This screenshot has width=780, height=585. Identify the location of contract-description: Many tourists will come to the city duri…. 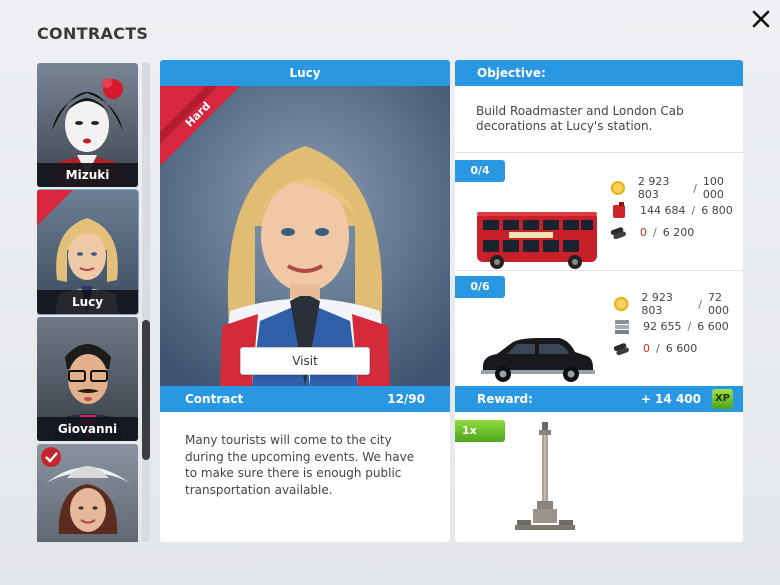
(300, 465).